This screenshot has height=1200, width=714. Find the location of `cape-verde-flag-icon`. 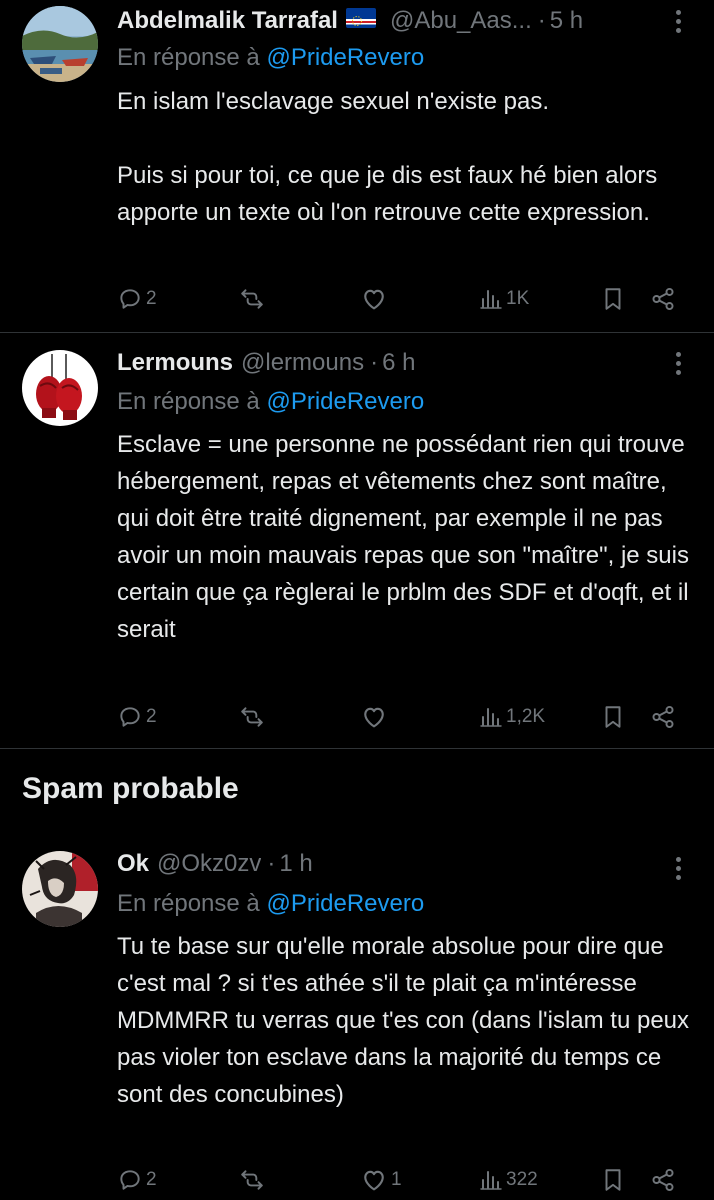

cape-verde-flag-icon is located at coordinates (360, 21).